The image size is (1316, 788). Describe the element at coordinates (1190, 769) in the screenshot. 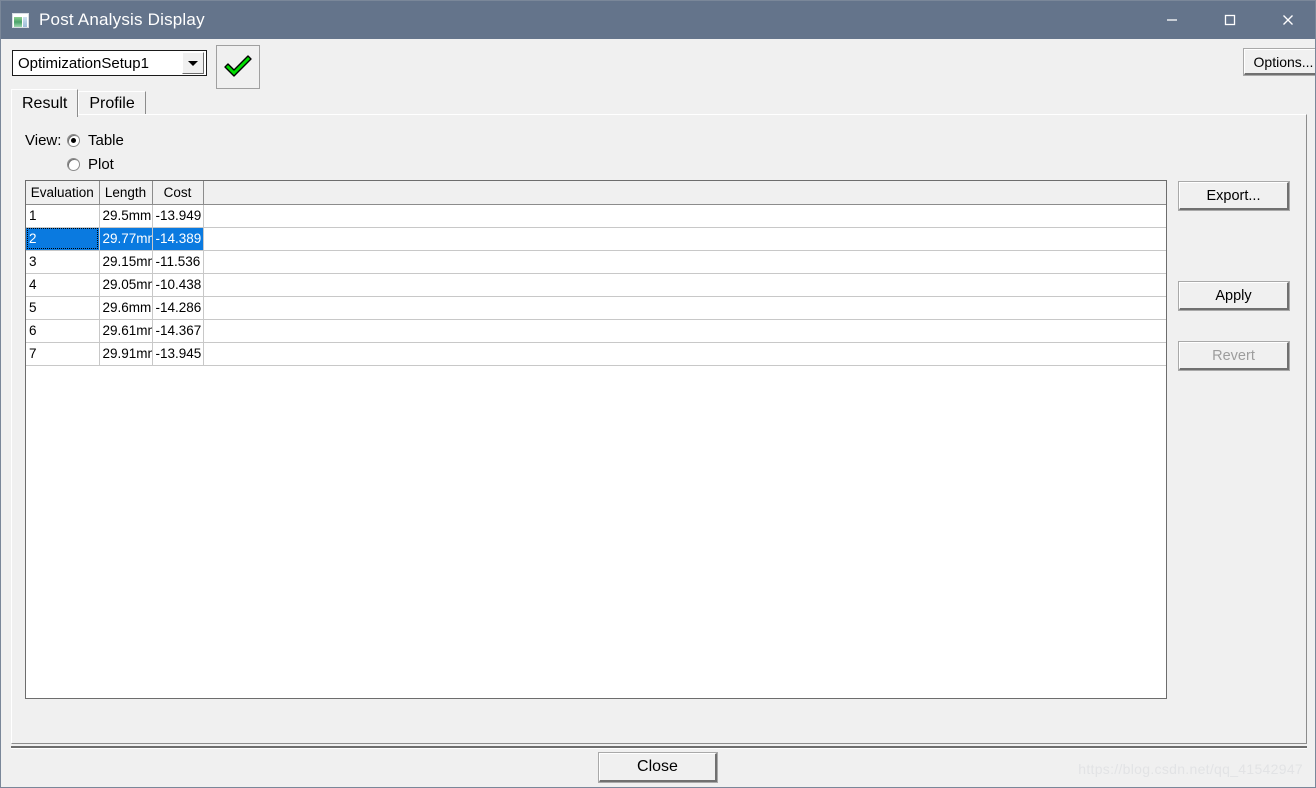

I see `watermark-text: https://blog.csdn.net/qq_41542947` at that location.